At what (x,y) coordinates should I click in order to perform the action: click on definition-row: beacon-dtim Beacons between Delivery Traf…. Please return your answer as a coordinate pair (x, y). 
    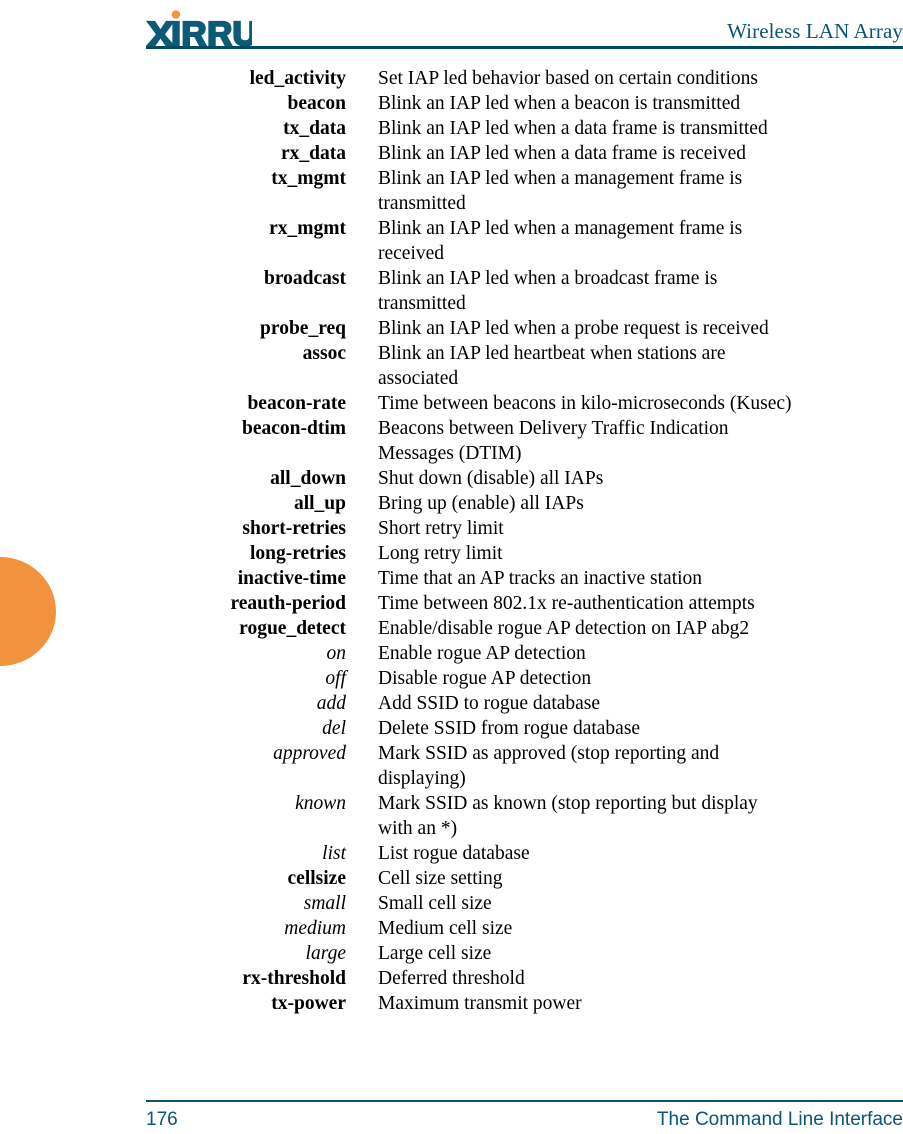
    Looking at the image, I should click on (524, 441).